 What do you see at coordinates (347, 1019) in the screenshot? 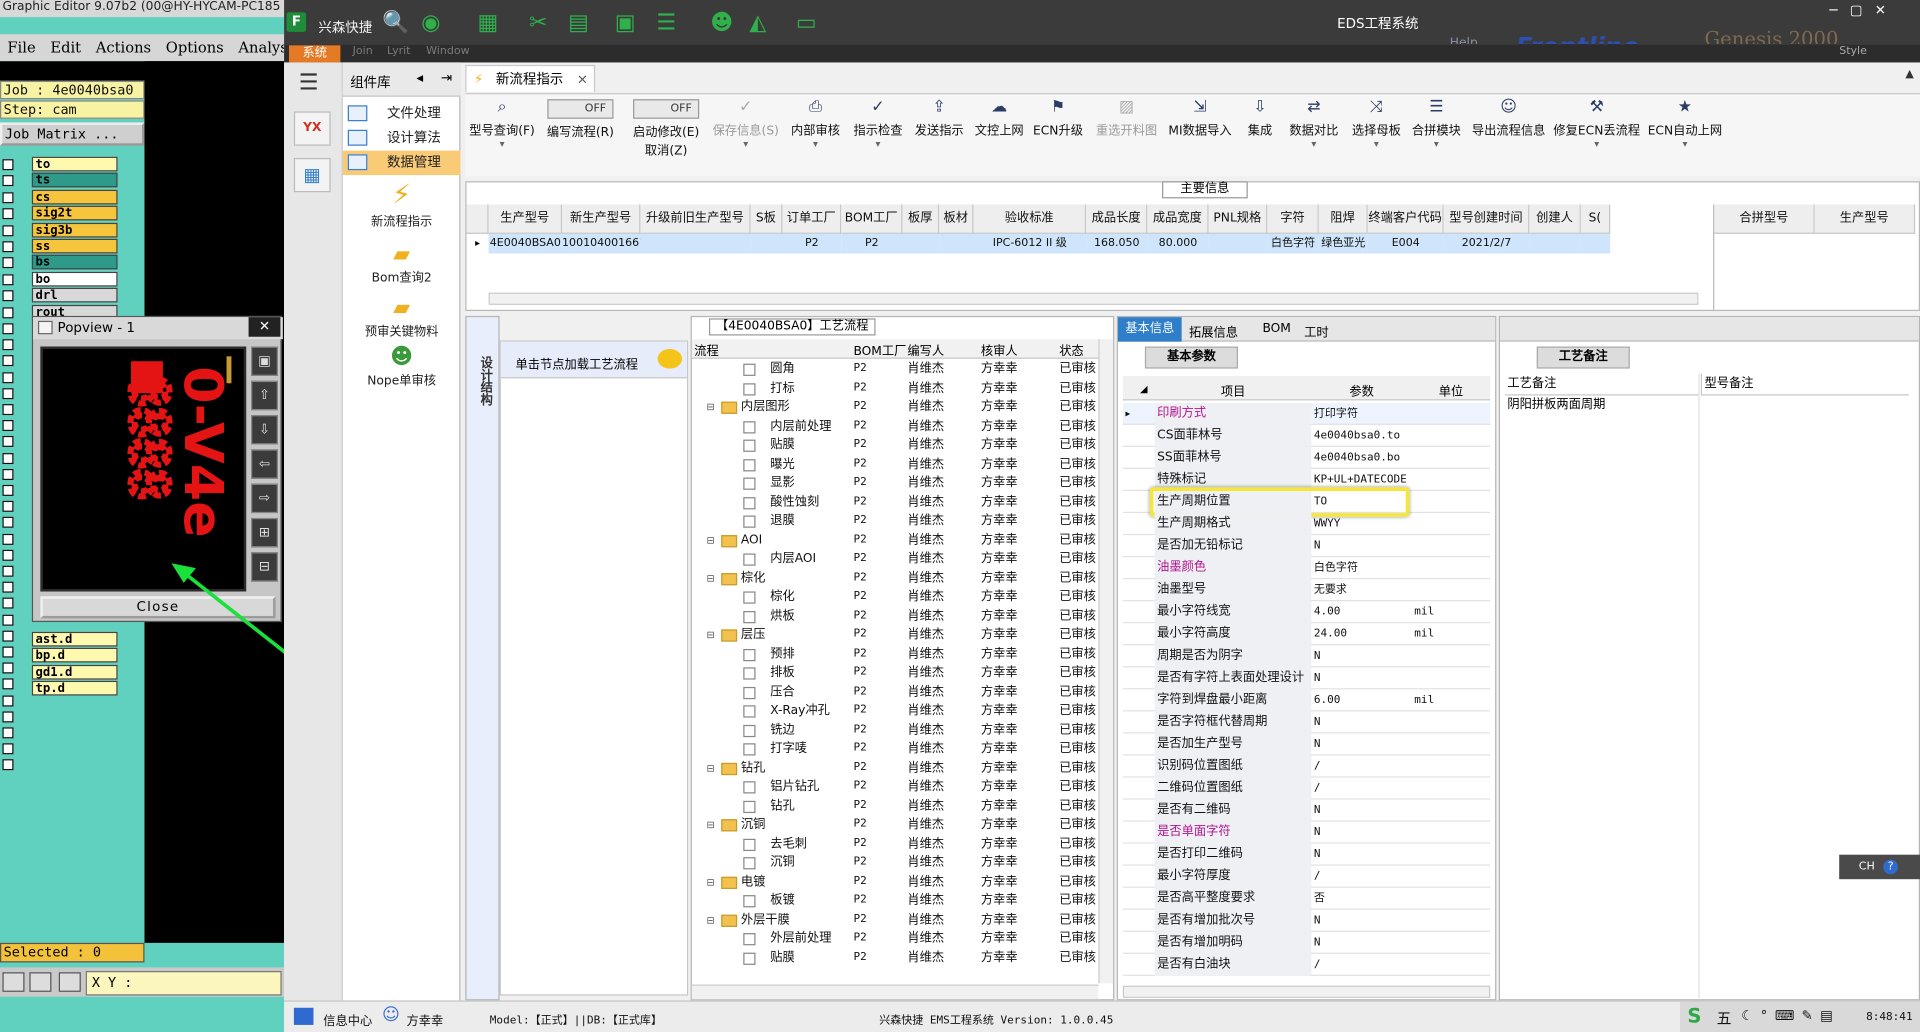
I see `info-center-label: 信息中心` at bounding box center [347, 1019].